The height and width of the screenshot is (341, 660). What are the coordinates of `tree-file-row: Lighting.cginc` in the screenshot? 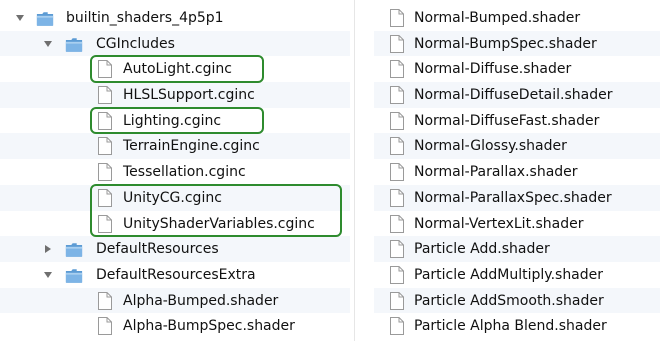 It's located at (175, 121).